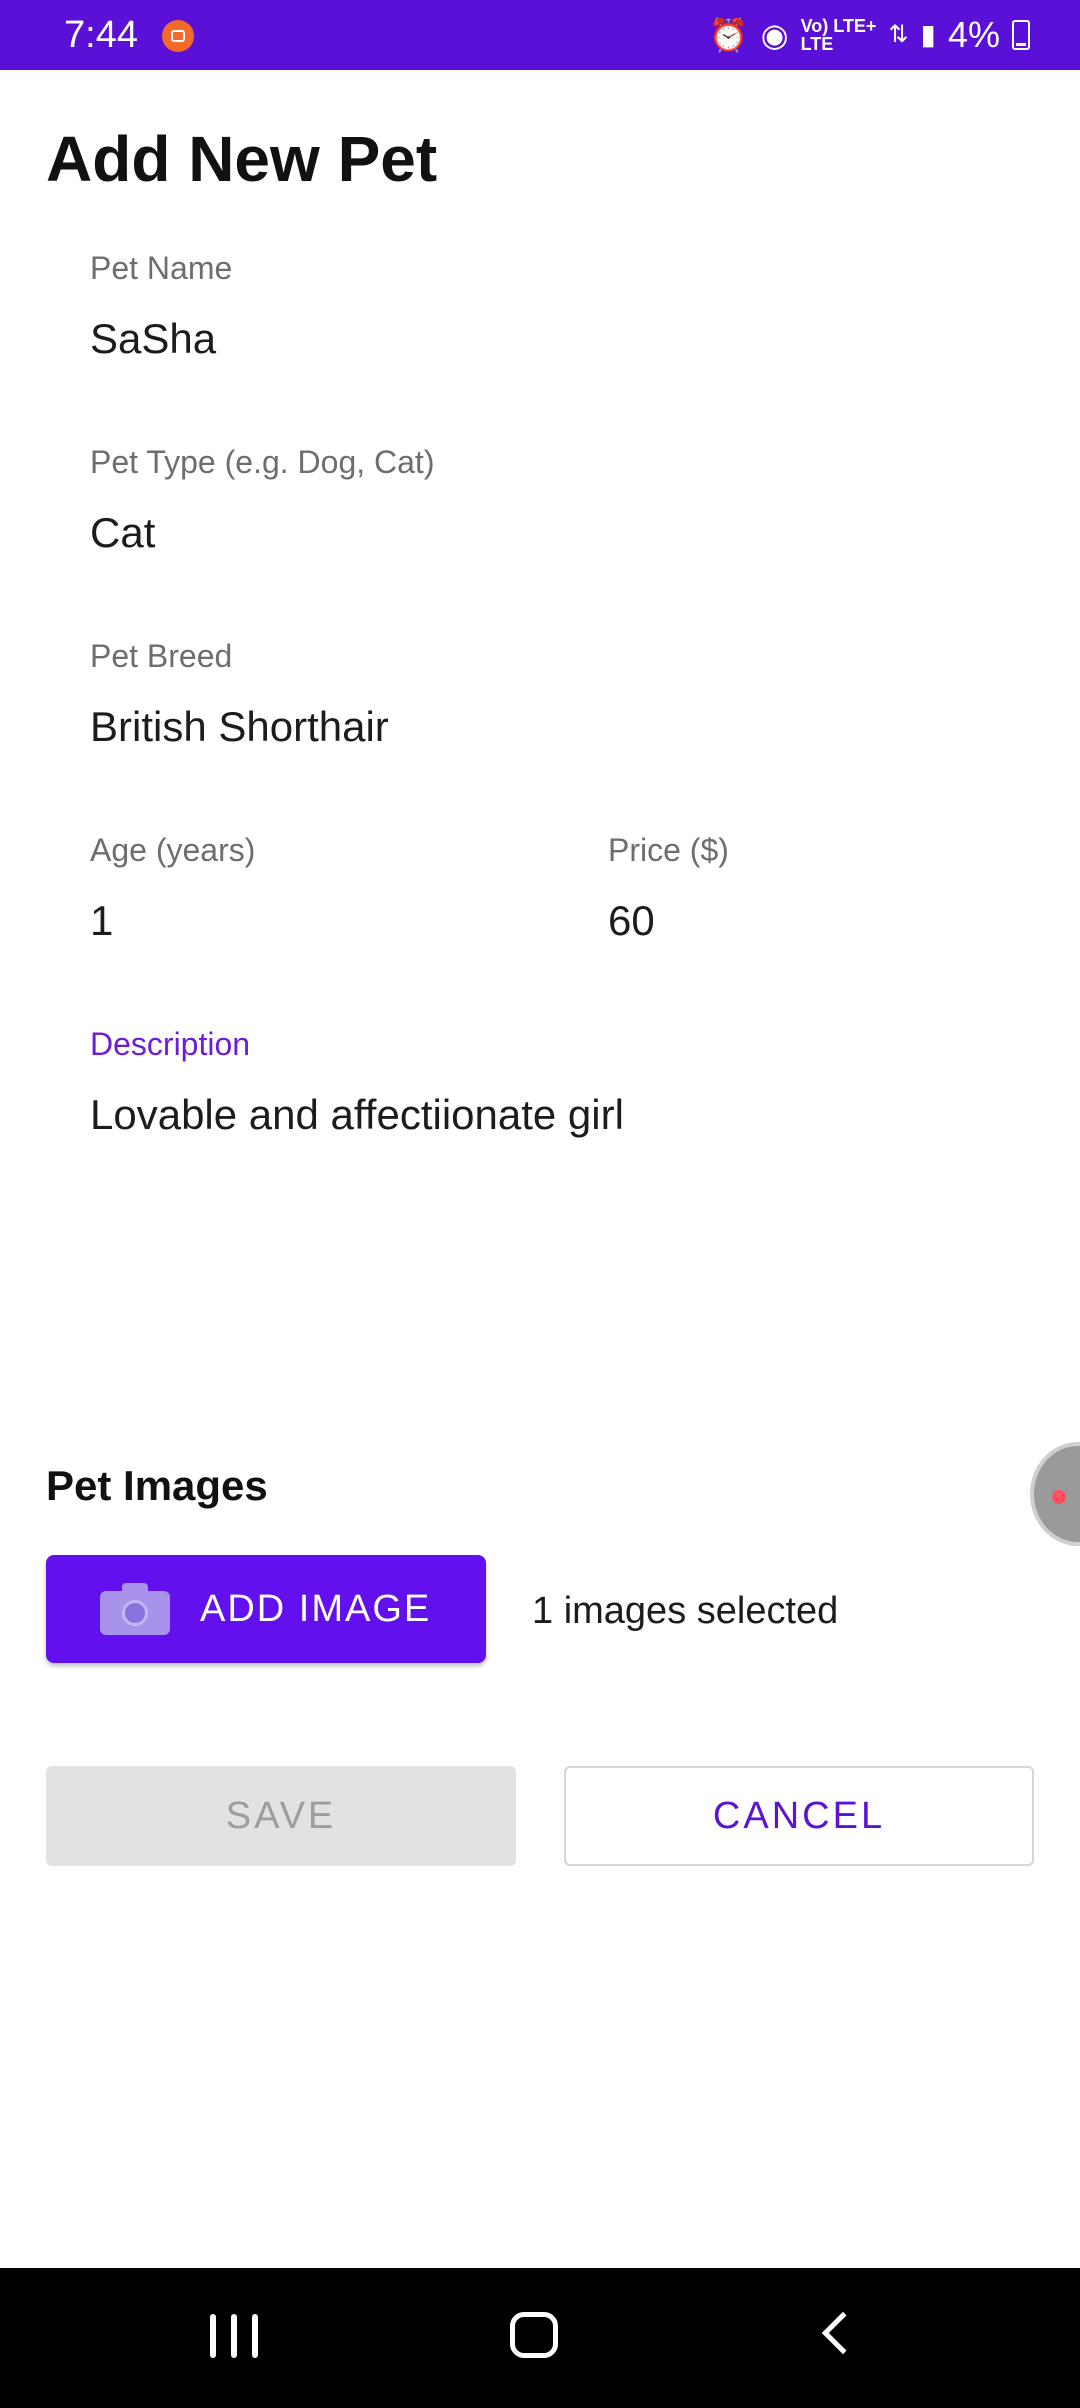 This screenshot has height=2408, width=1080. What do you see at coordinates (774, 35) in the screenshot?
I see `hotspot-icon: ◉` at bounding box center [774, 35].